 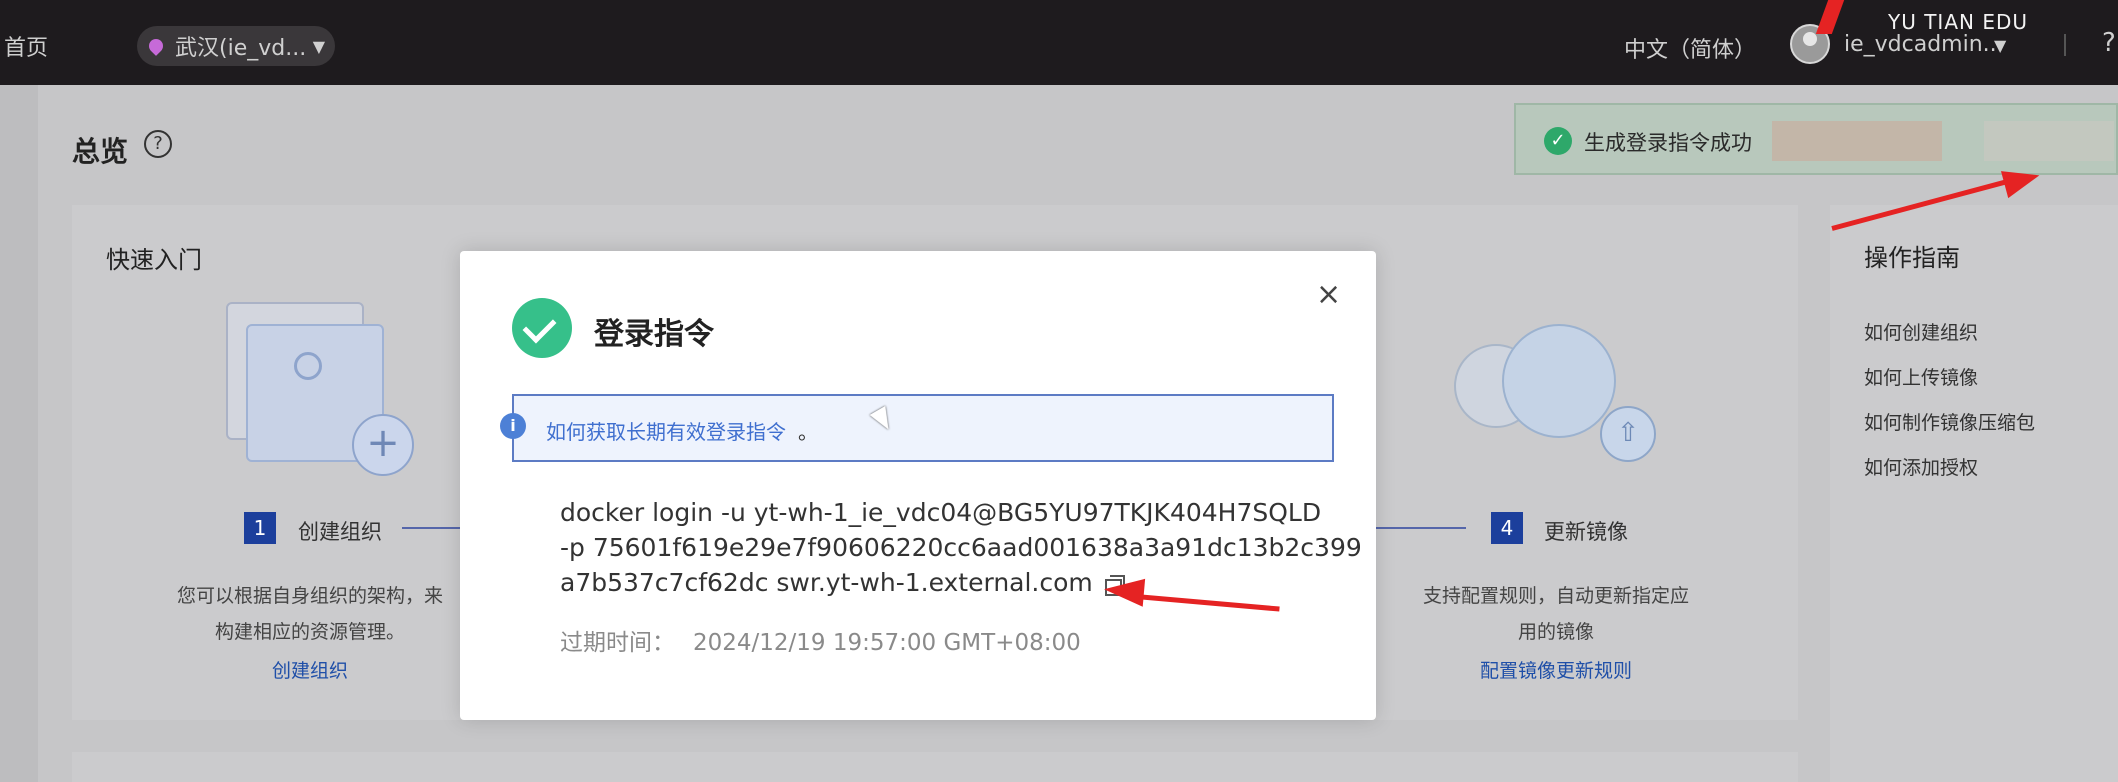 What do you see at coordinates (309, 596) in the screenshot?
I see `step-desc-line: 您可以根据自身组织的架构，来` at bounding box center [309, 596].